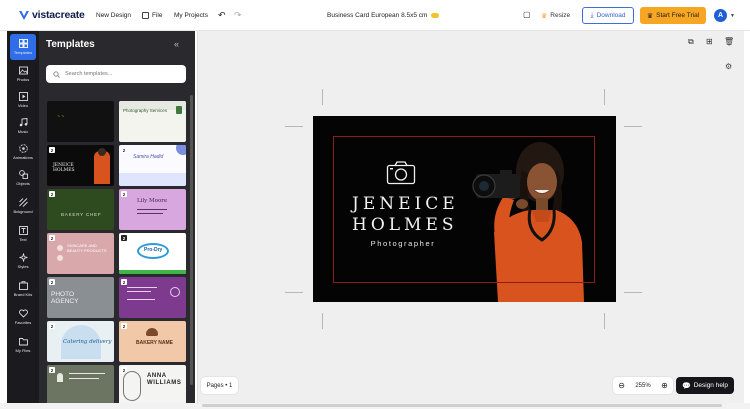  Describe the element at coordinates (152, 341) in the screenshot. I see `template-thumbnail: 2 BAKERY NAME` at that location.